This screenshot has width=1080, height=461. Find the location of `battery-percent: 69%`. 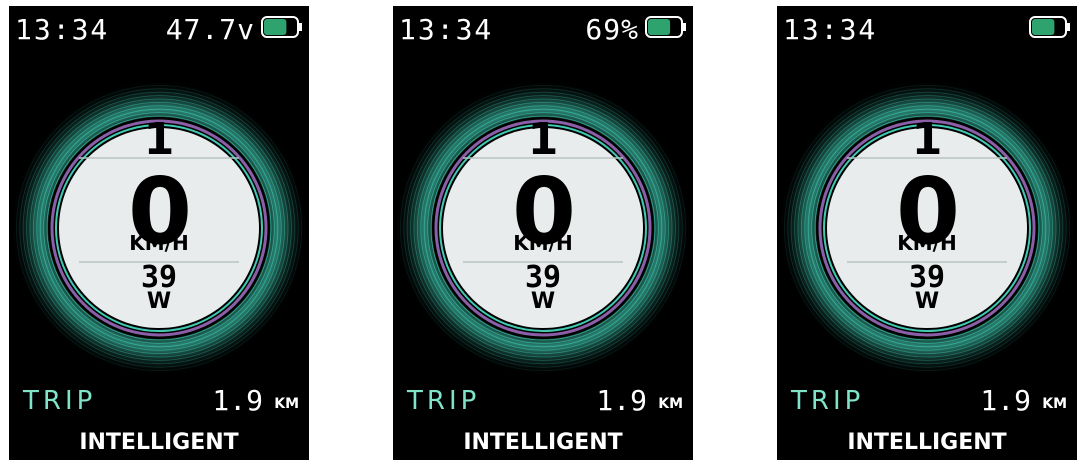

battery-percent: 69% is located at coordinates (612, 29).